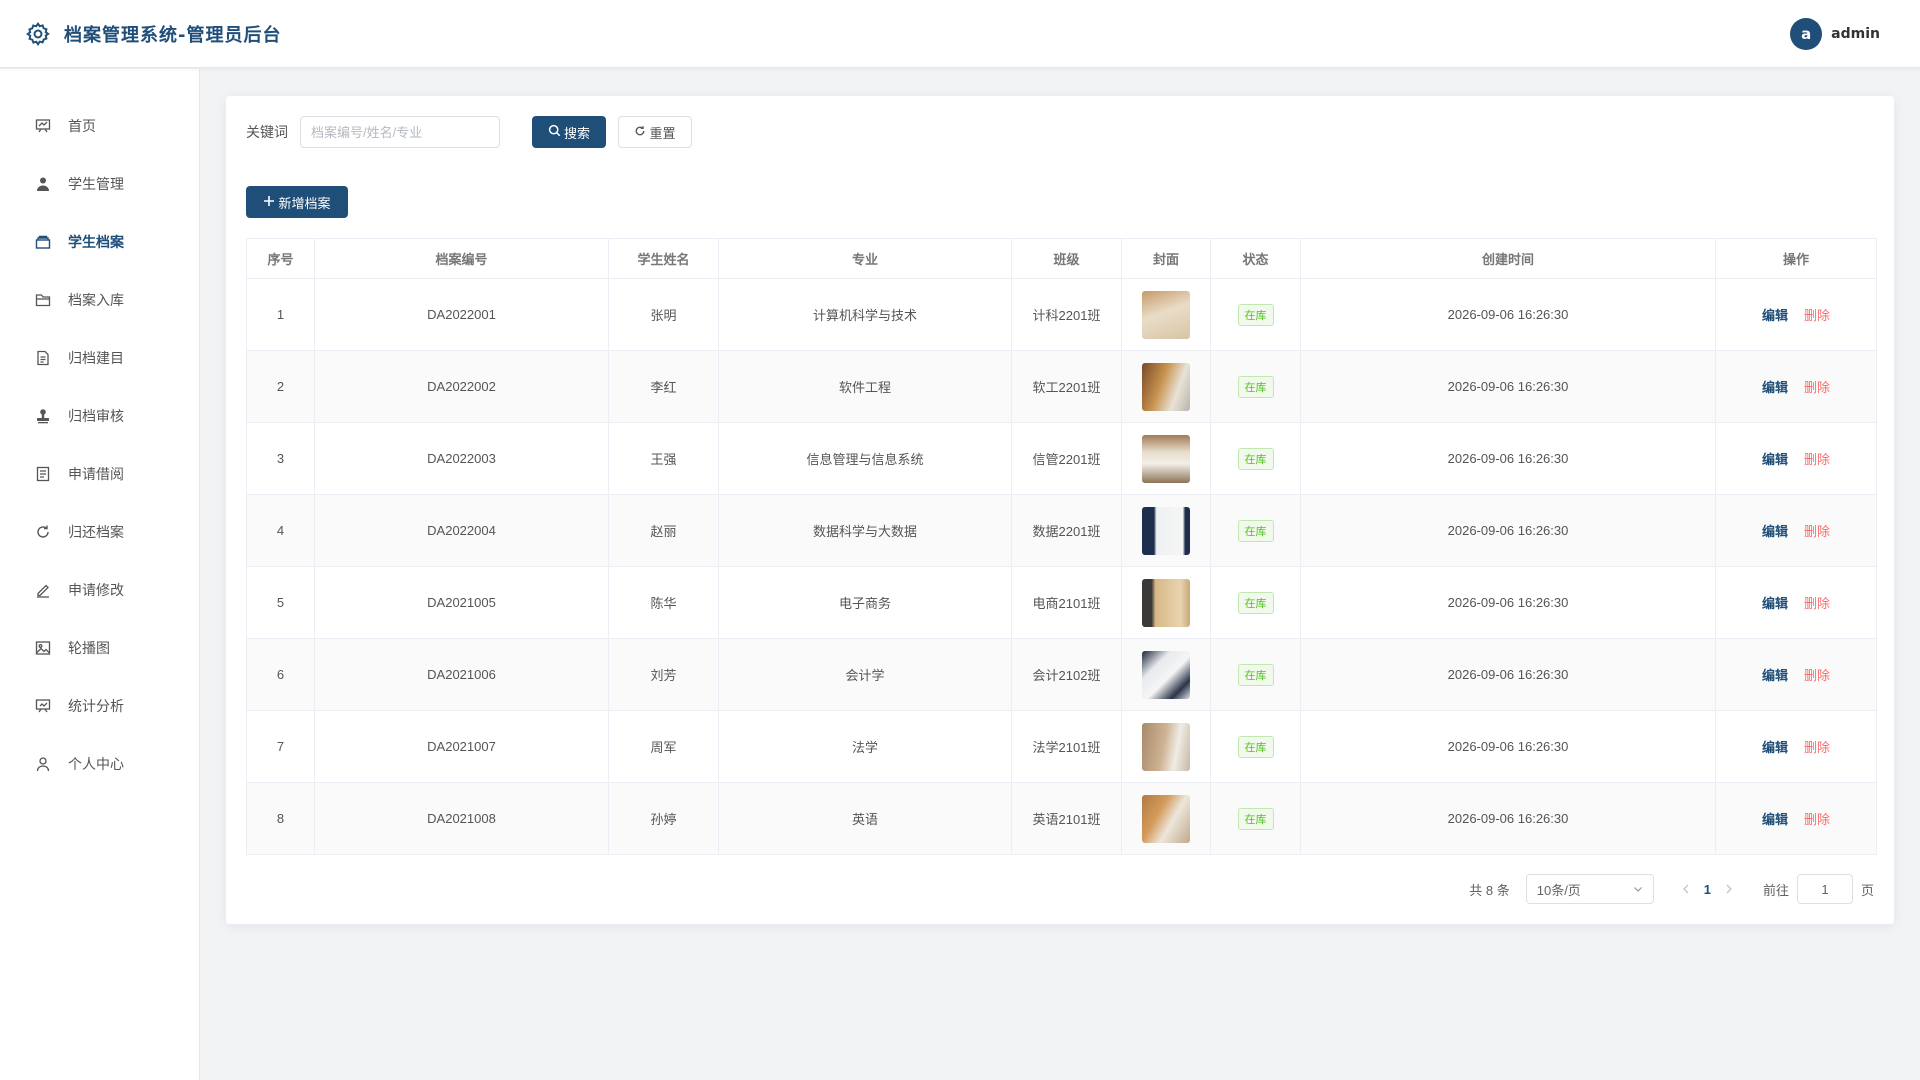  I want to click on app-title: 档案管理系统-管理员后台, so click(173, 35).